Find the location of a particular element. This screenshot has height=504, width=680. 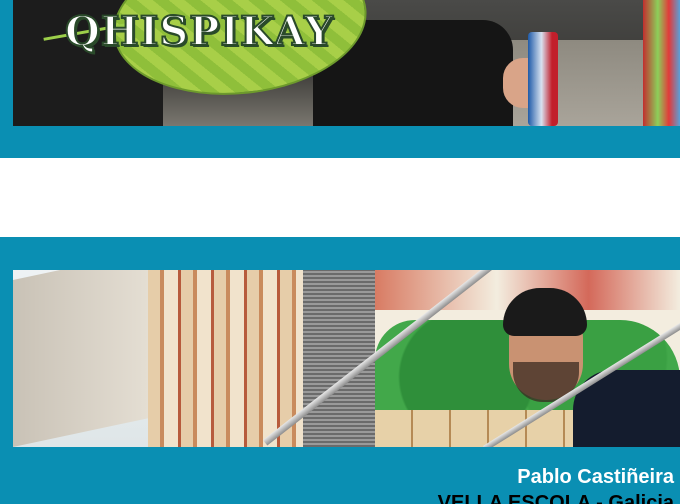

artist-caption: Pablo Castiñeira VELLA ESCOLA - Galicia is located at coordinates (556, 484).